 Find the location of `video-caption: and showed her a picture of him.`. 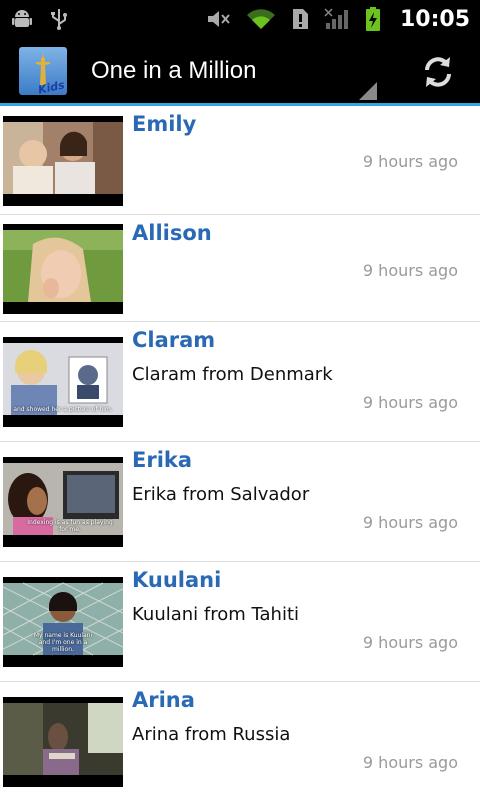

video-caption: and showed her a picture of him. is located at coordinates (63, 409).